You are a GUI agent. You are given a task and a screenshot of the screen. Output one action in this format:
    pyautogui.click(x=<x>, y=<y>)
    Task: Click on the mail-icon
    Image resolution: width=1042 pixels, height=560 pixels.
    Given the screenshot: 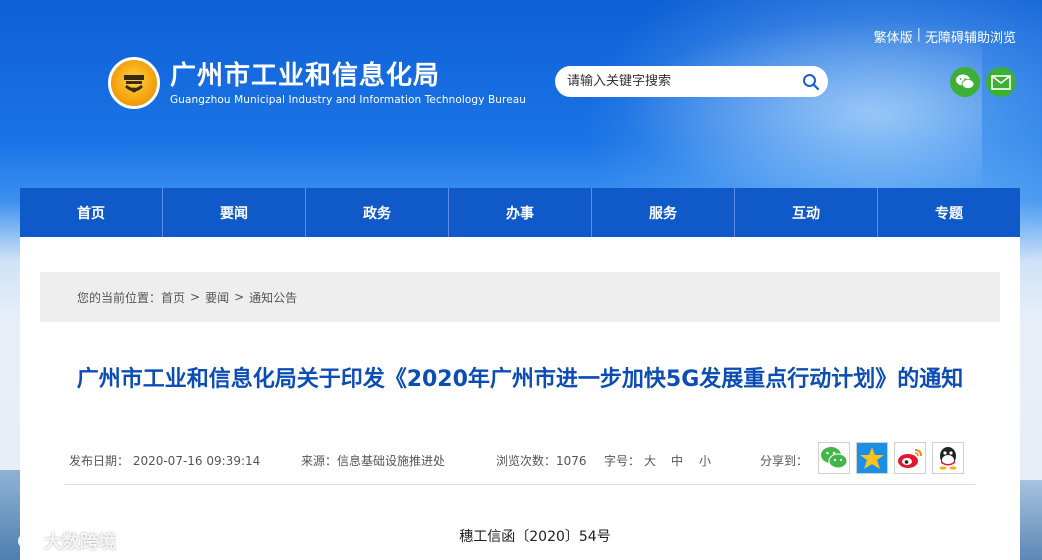 What is the action you would take?
    pyautogui.click(x=1001, y=82)
    